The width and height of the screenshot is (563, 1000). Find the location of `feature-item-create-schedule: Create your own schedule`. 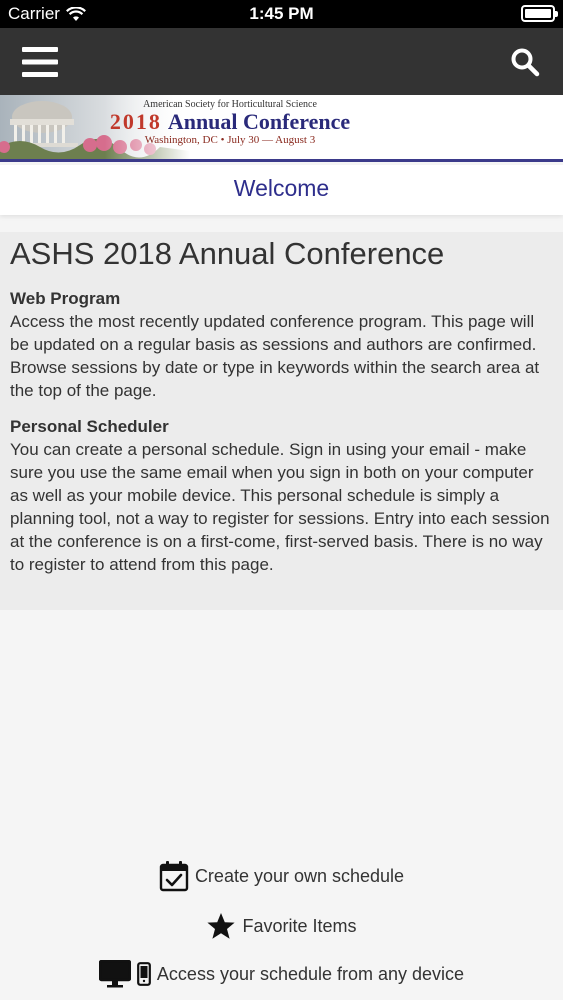

feature-item-create-schedule: Create your own schedule is located at coordinates (281, 876).